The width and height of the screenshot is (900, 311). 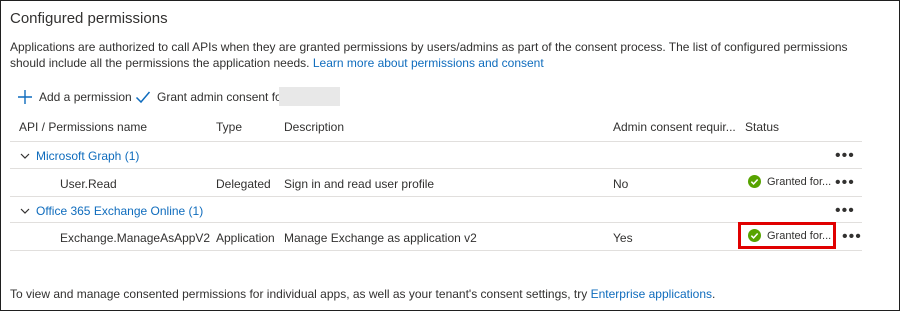 I want to click on group-row-office-365-exchange-online: Office 365 Exchange Online (1), so click(x=111, y=211).